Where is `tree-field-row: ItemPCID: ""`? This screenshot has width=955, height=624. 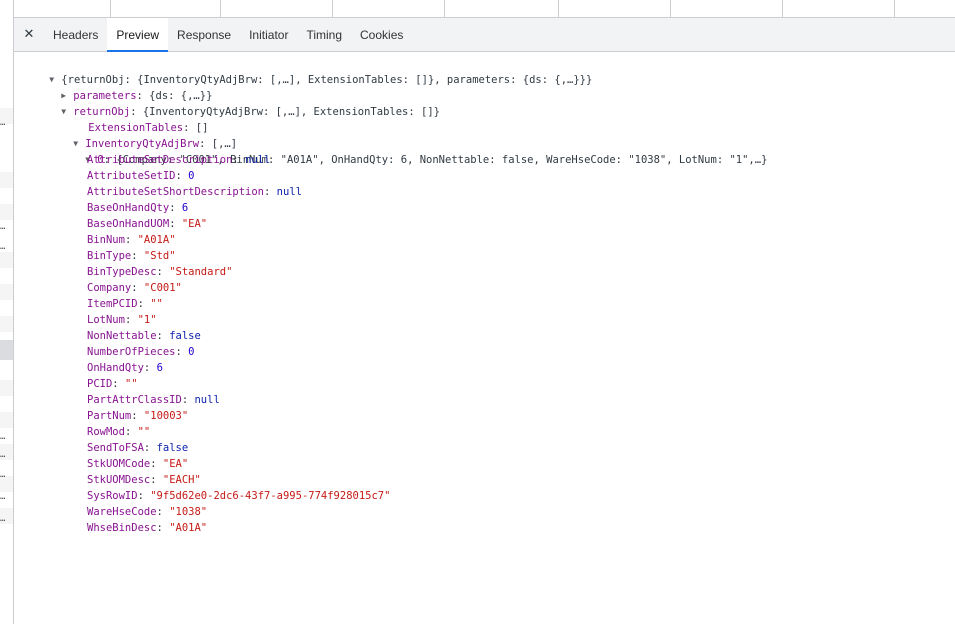 tree-field-row: ItemPCID: "" is located at coordinates (125, 304).